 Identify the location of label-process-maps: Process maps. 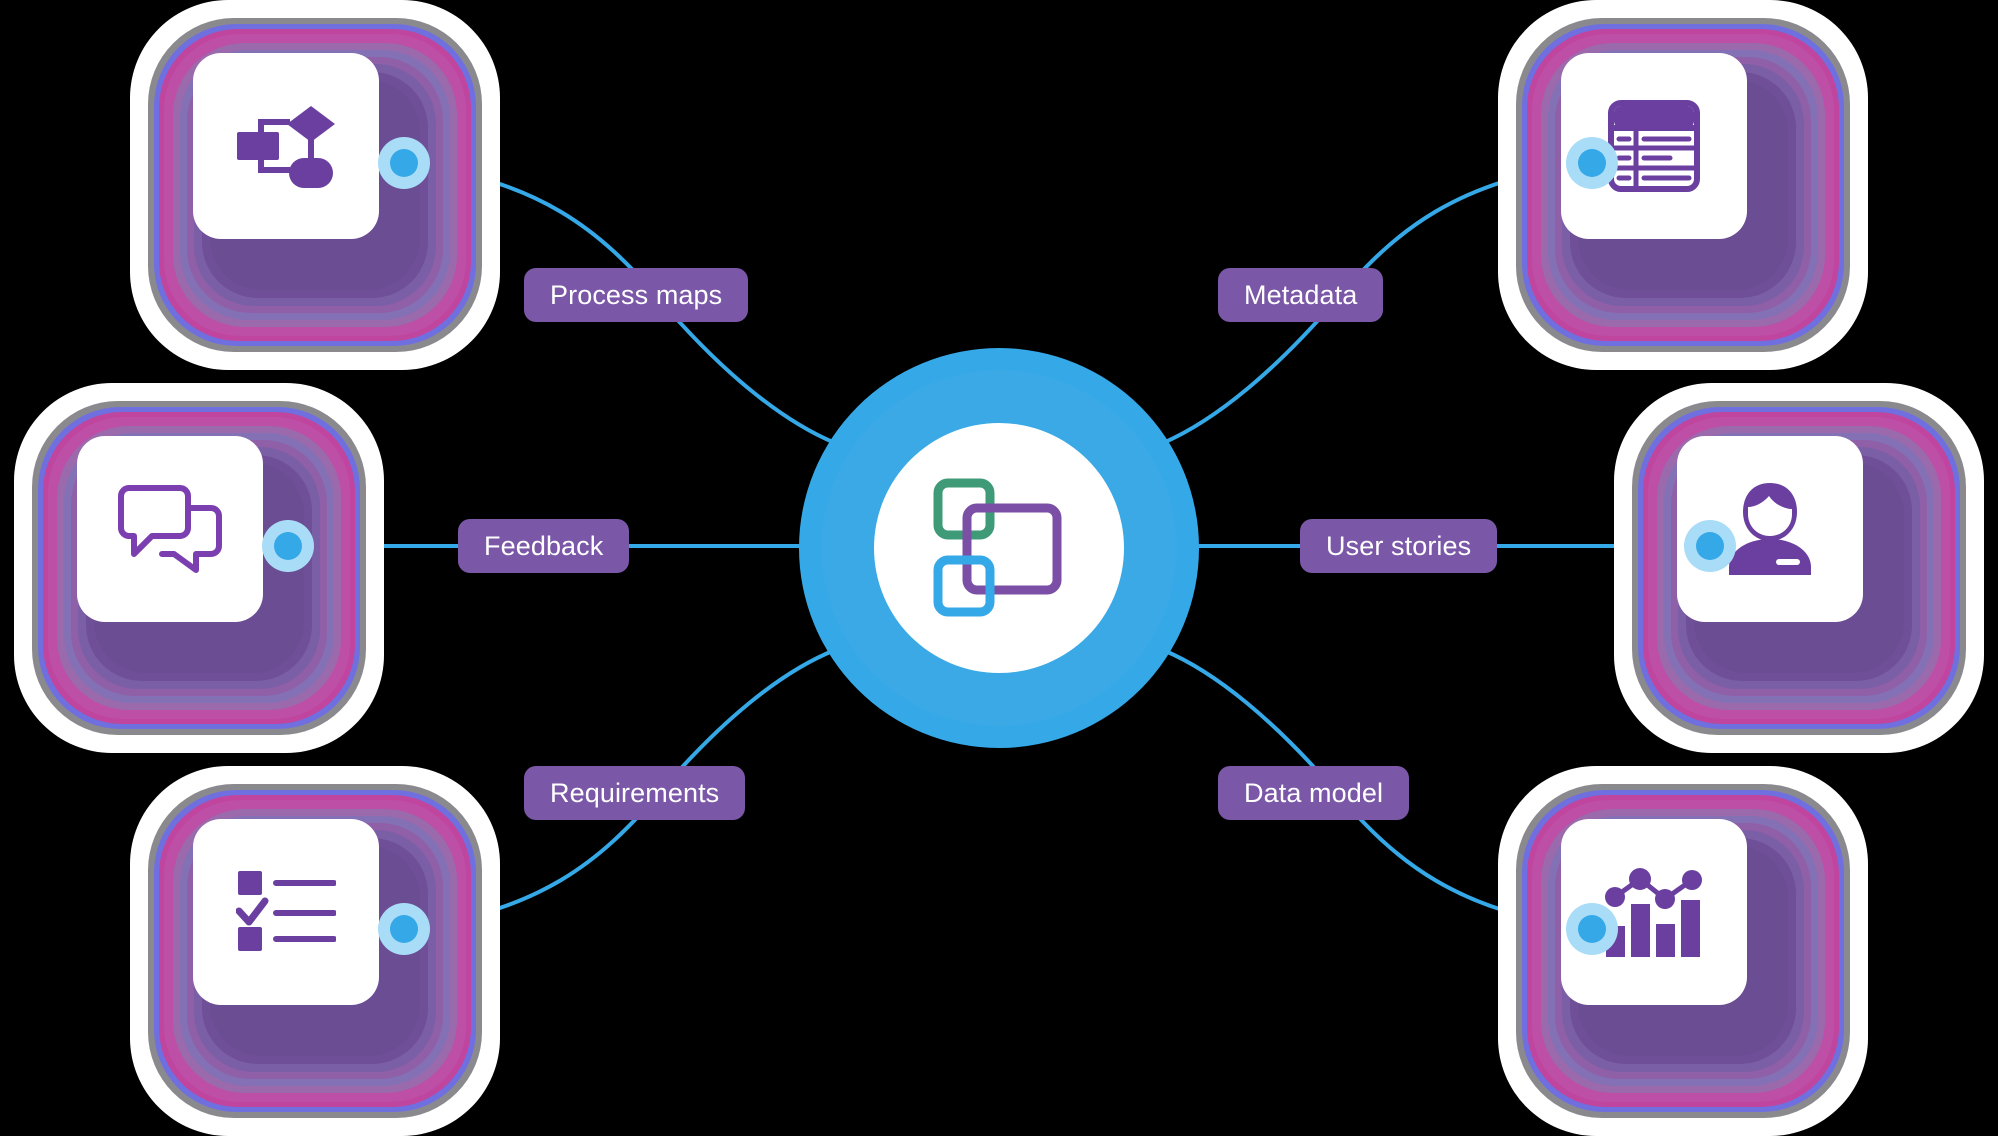
(636, 295).